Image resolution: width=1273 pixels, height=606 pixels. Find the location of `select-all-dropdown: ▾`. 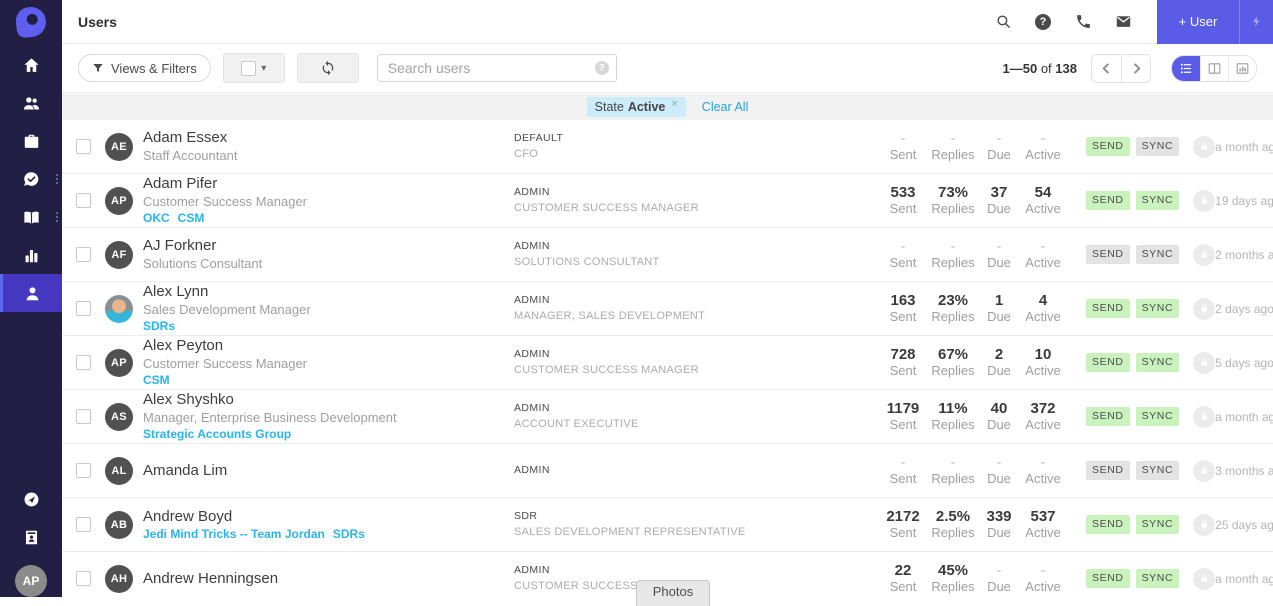

select-all-dropdown: ▾ is located at coordinates (253, 68).